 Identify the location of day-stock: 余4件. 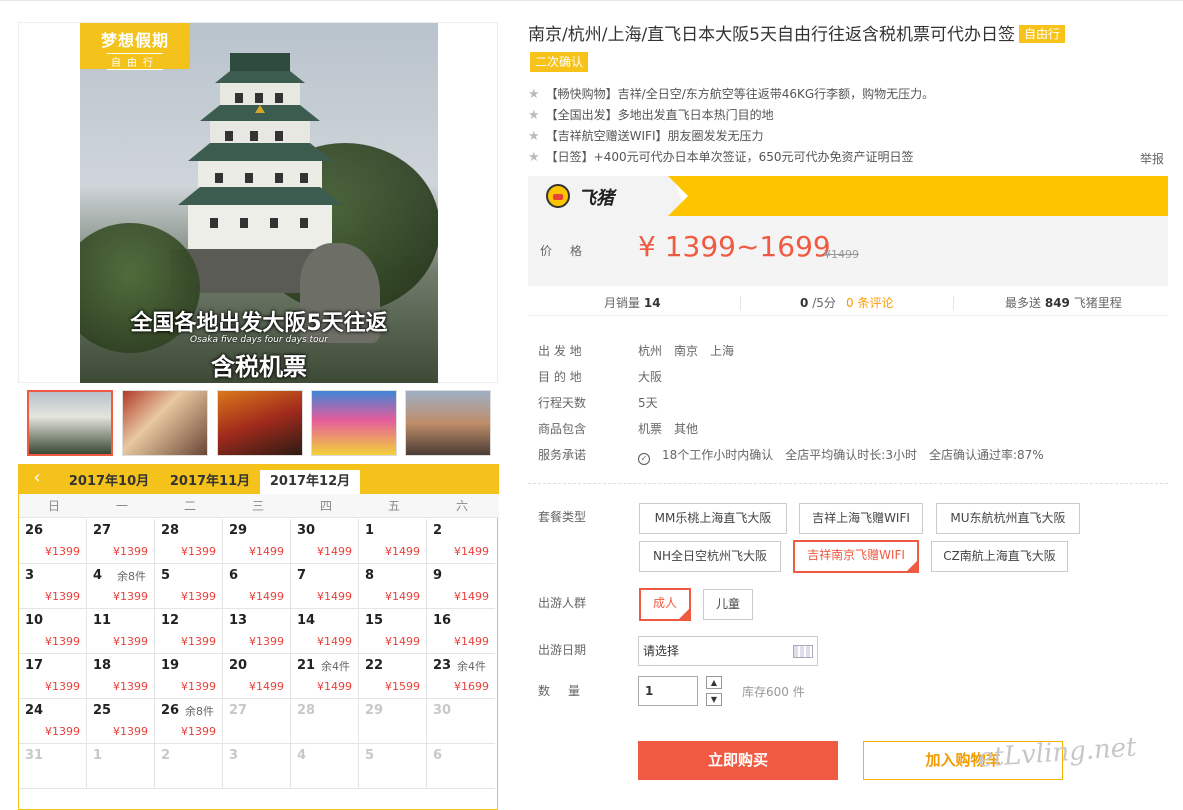
(335, 666).